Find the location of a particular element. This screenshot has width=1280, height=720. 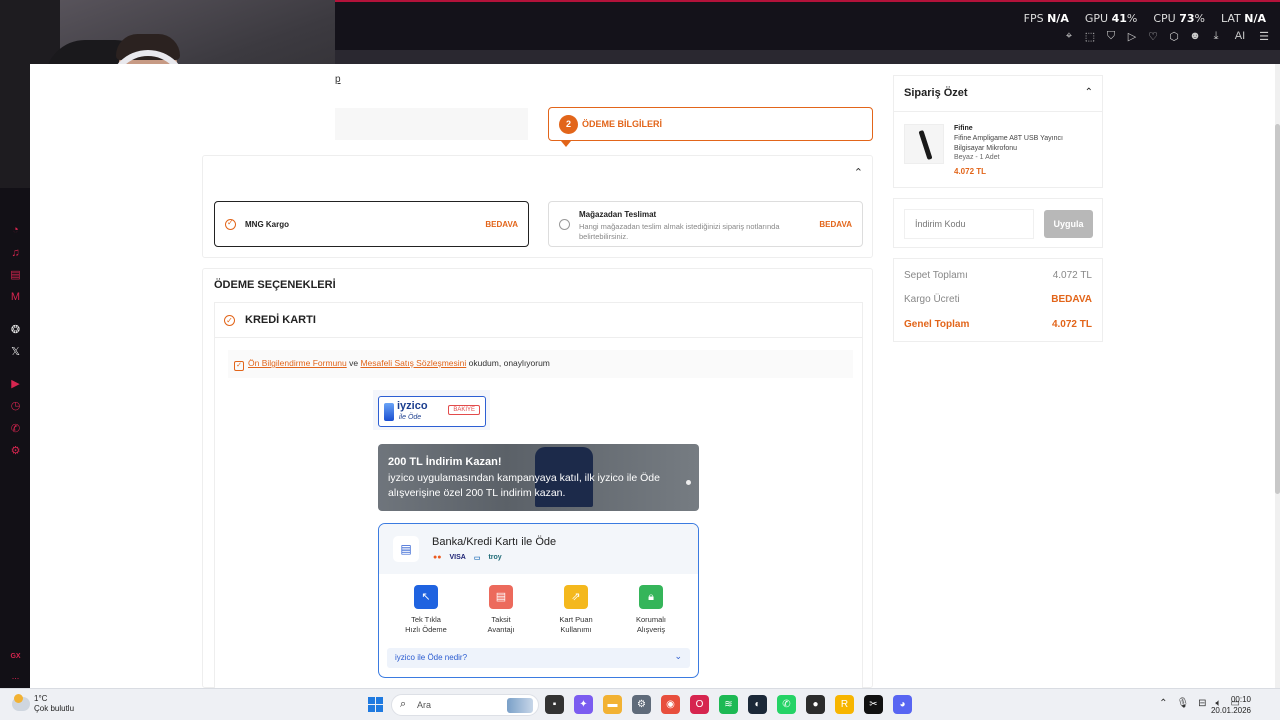

x-icon: 𝕏 is located at coordinates (15, 352).